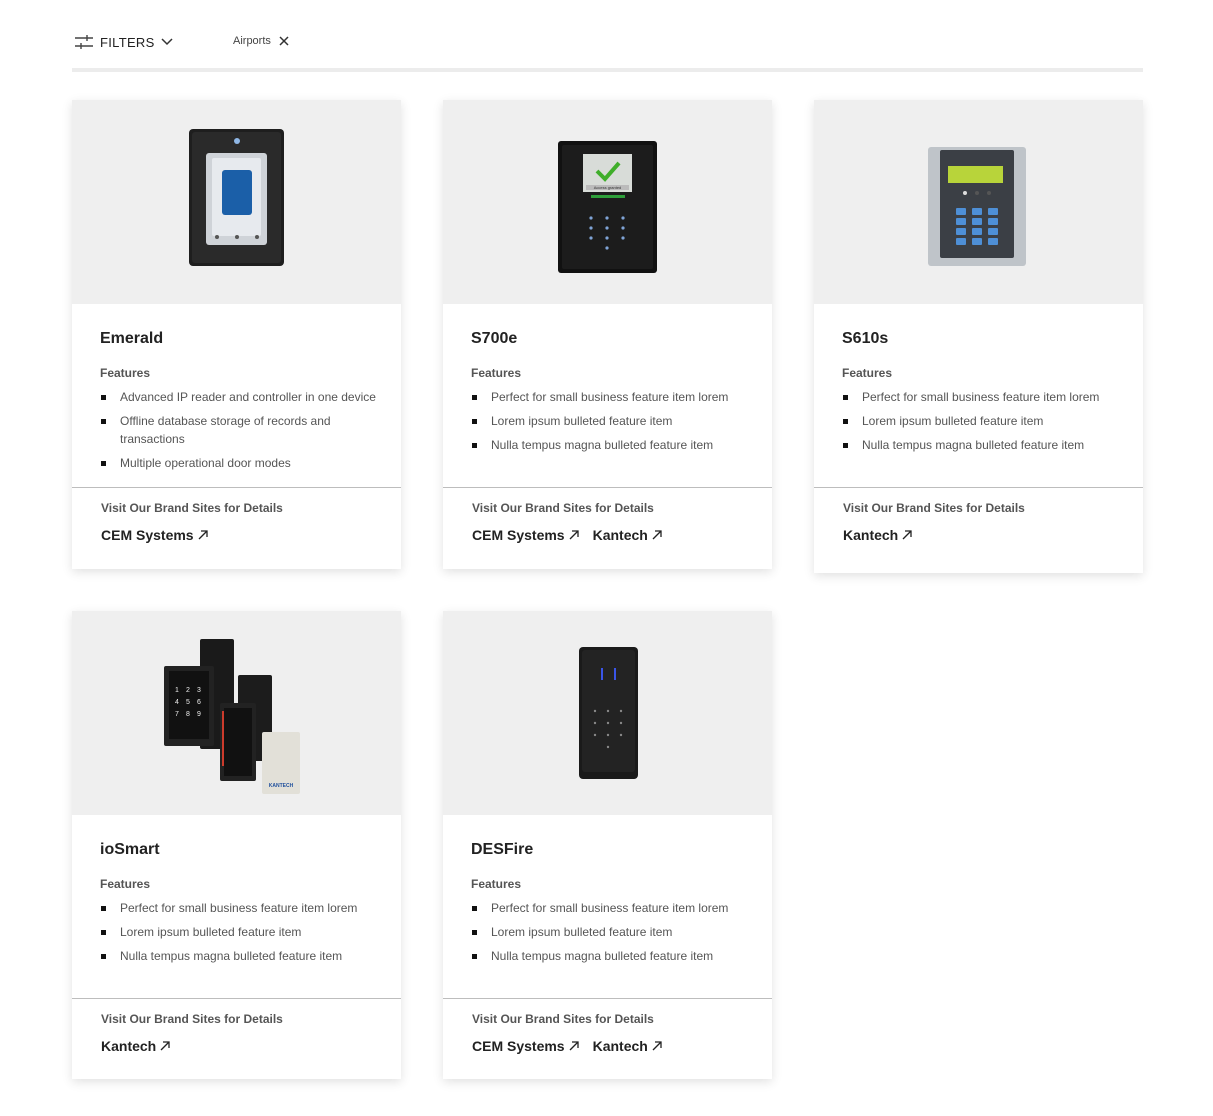  Describe the element at coordinates (252, 41) in the screenshot. I see `chip-label: Airports` at that location.